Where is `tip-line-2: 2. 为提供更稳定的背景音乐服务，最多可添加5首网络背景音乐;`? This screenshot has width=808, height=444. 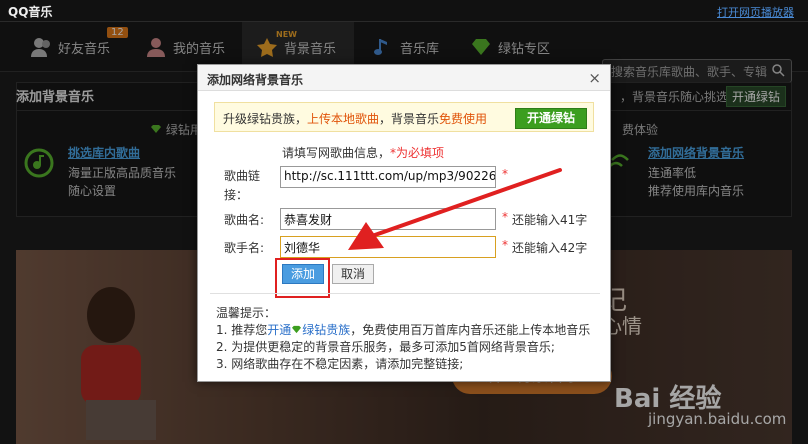
tip-line-2: 2. 为提供更稳定的背景音乐服务，最多可添加5首网络背景音乐; is located at coordinates (385, 347).